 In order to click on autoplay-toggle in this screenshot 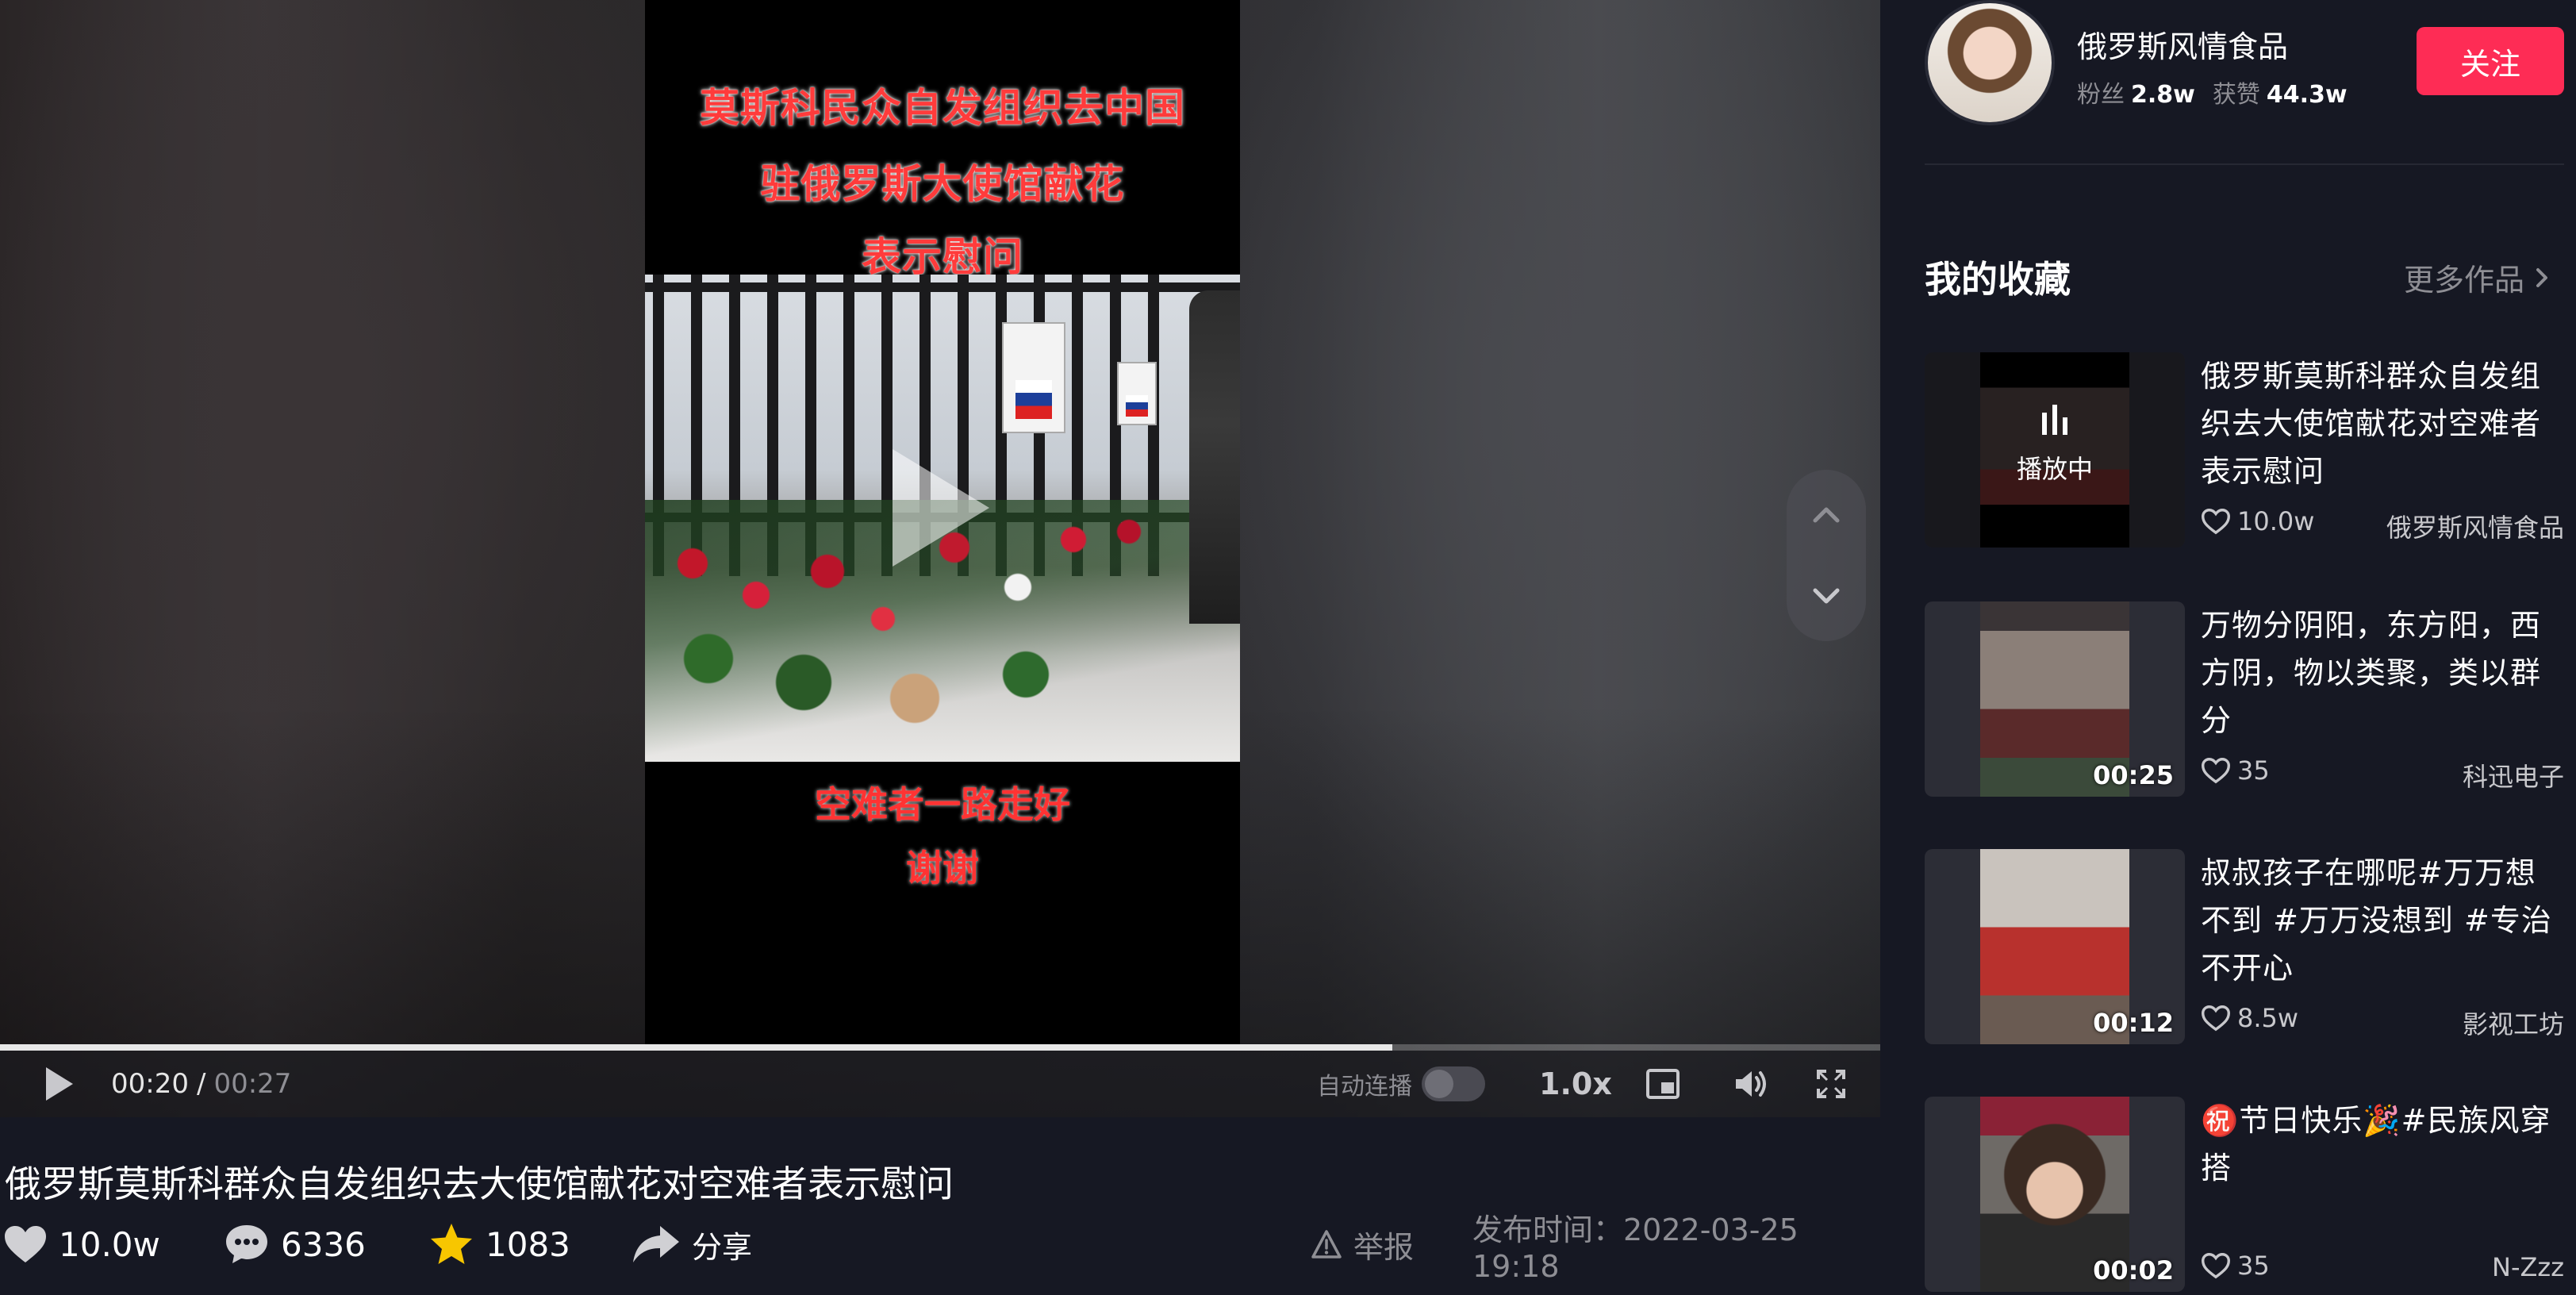, I will do `click(1453, 1083)`.